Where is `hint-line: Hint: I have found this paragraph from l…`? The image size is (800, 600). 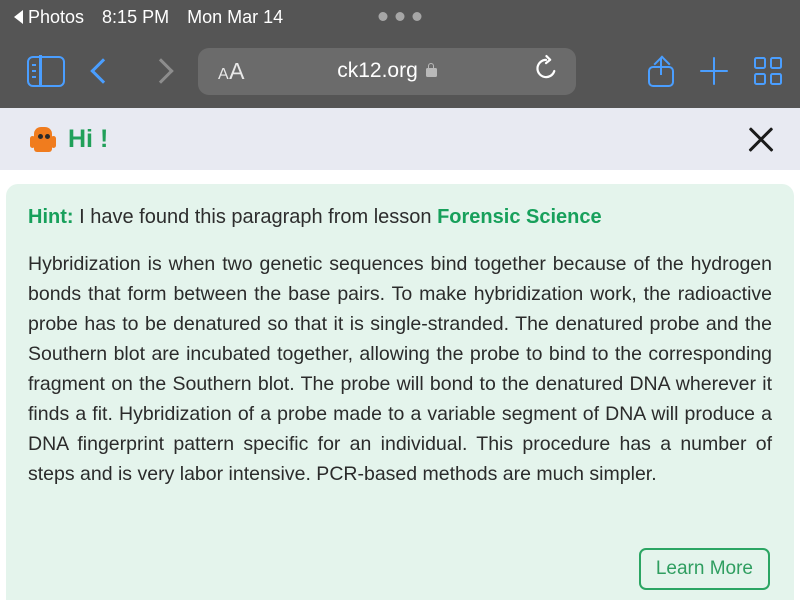 hint-line: Hint: I have found this paragraph from l… is located at coordinates (400, 217).